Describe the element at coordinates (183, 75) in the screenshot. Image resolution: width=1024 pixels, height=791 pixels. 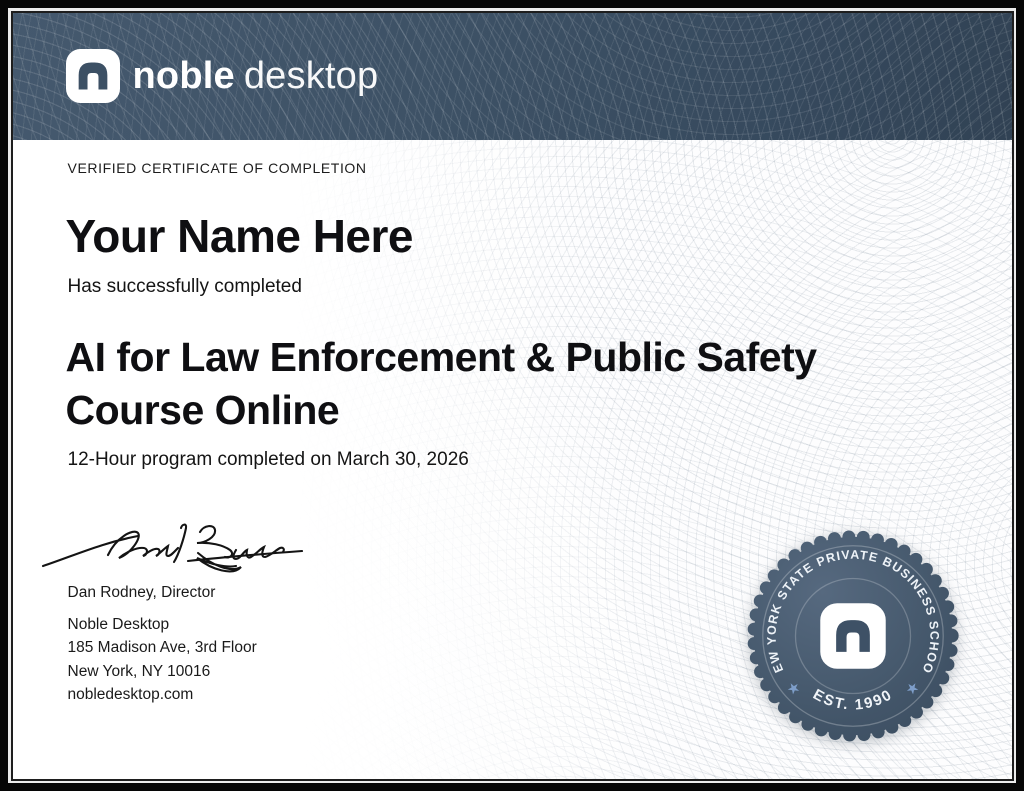
I see `brand-word-noble: noble` at that location.